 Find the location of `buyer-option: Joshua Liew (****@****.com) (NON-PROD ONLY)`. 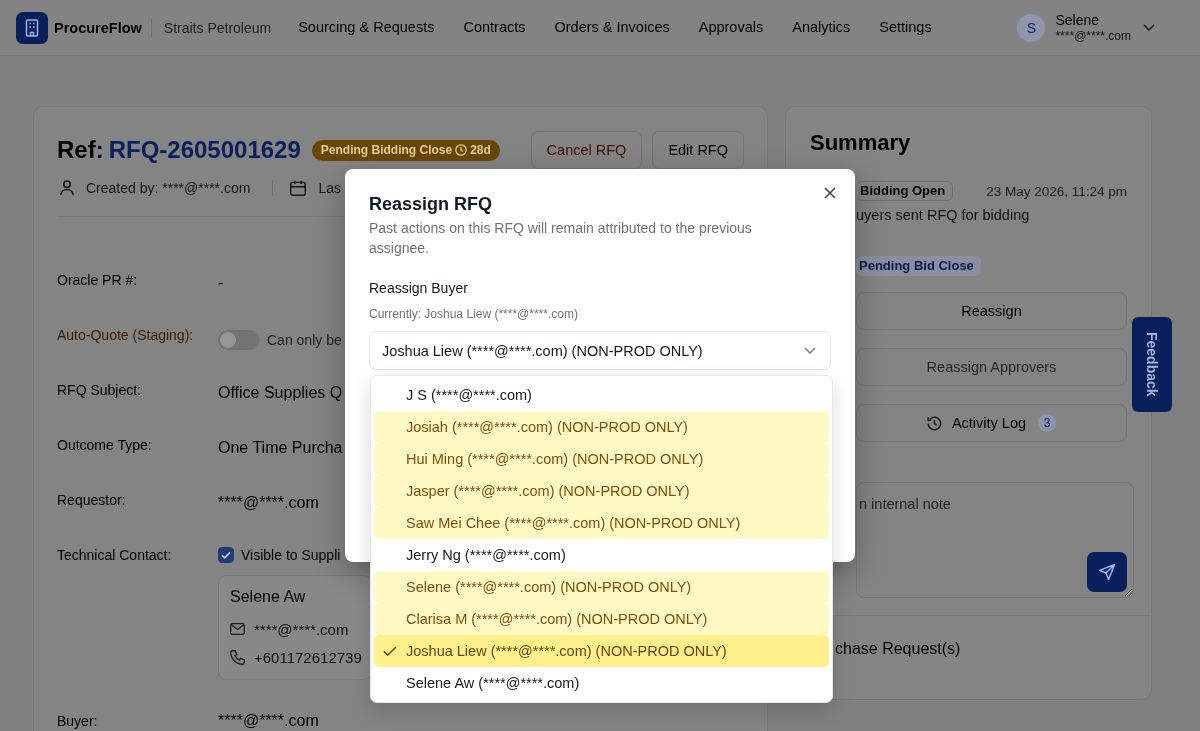

buyer-option: Joshua Liew (****@****.com) (NON-PROD ONLY) is located at coordinates (601, 651).